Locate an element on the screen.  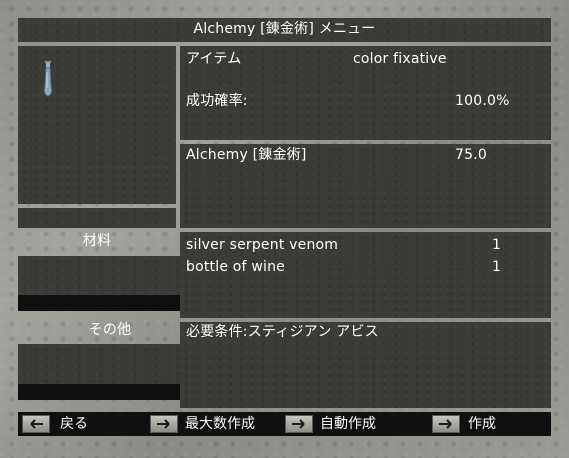
skill-name: Alchemy [錬金術] is located at coordinates (246, 155).